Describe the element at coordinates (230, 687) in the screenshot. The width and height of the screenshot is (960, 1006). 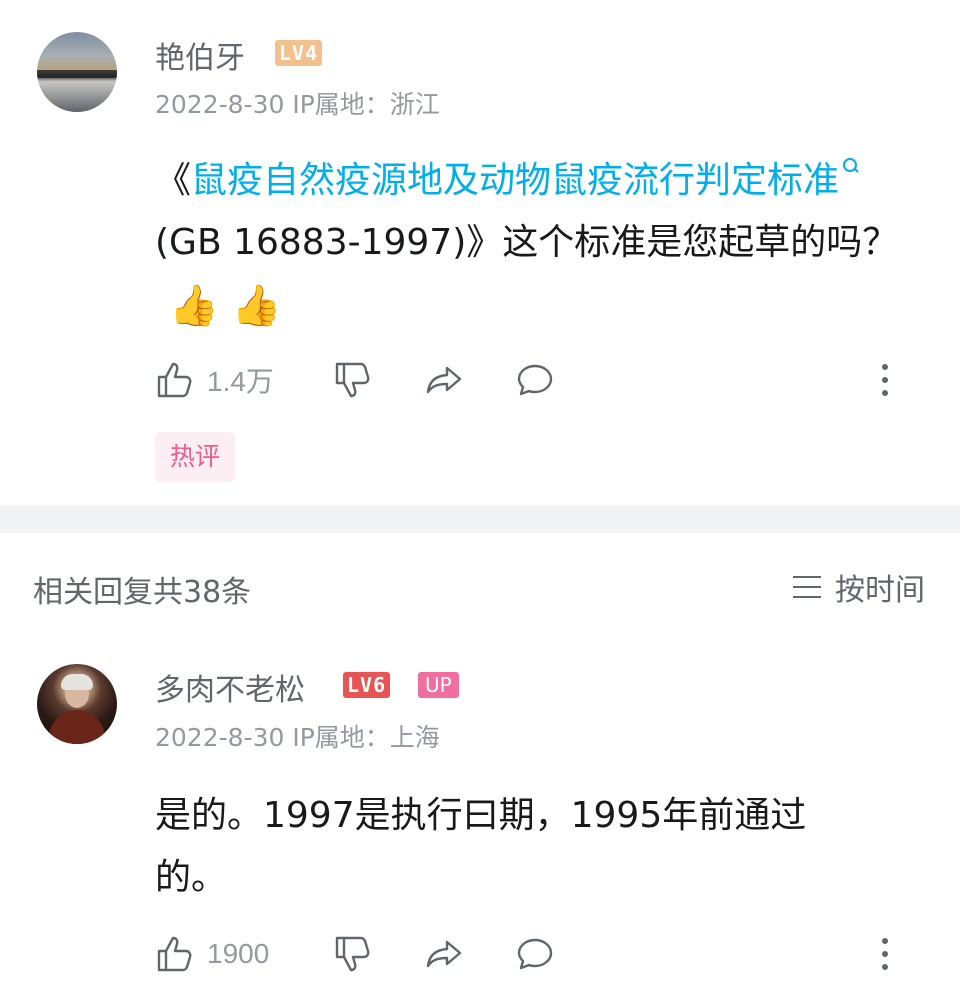
I see `username: 多肉不老松` at that location.